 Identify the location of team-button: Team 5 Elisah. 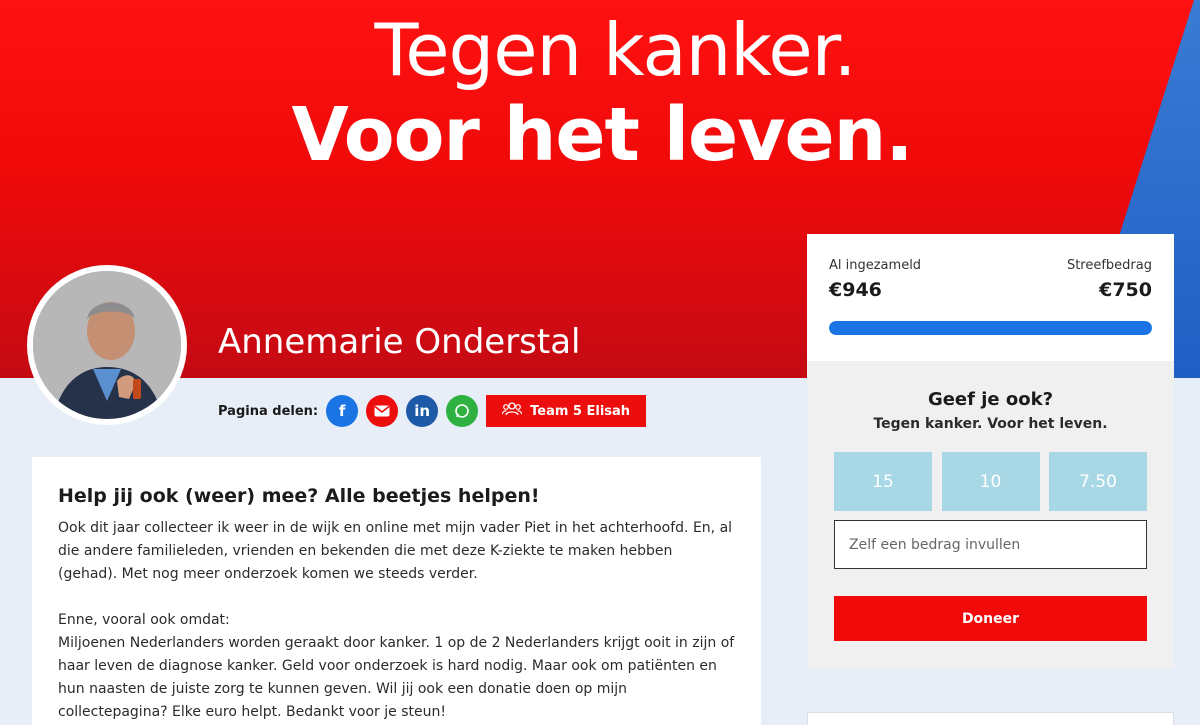
(566, 411).